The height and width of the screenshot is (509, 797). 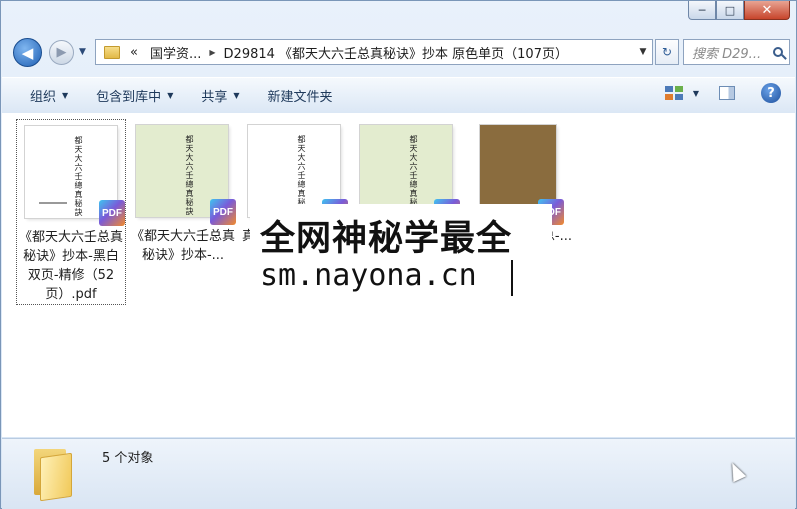 What do you see at coordinates (128, 458) in the screenshot?
I see `item-count: 5 个对象` at bounding box center [128, 458].